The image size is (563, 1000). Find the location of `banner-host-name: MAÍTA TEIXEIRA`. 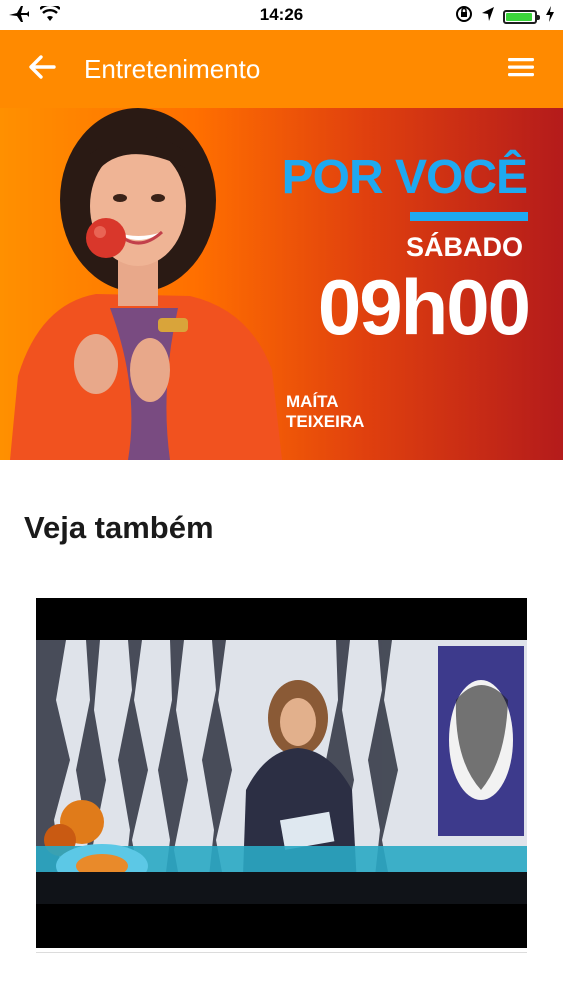

banner-host-name: MAÍTA TEIXEIRA is located at coordinates (325, 412).